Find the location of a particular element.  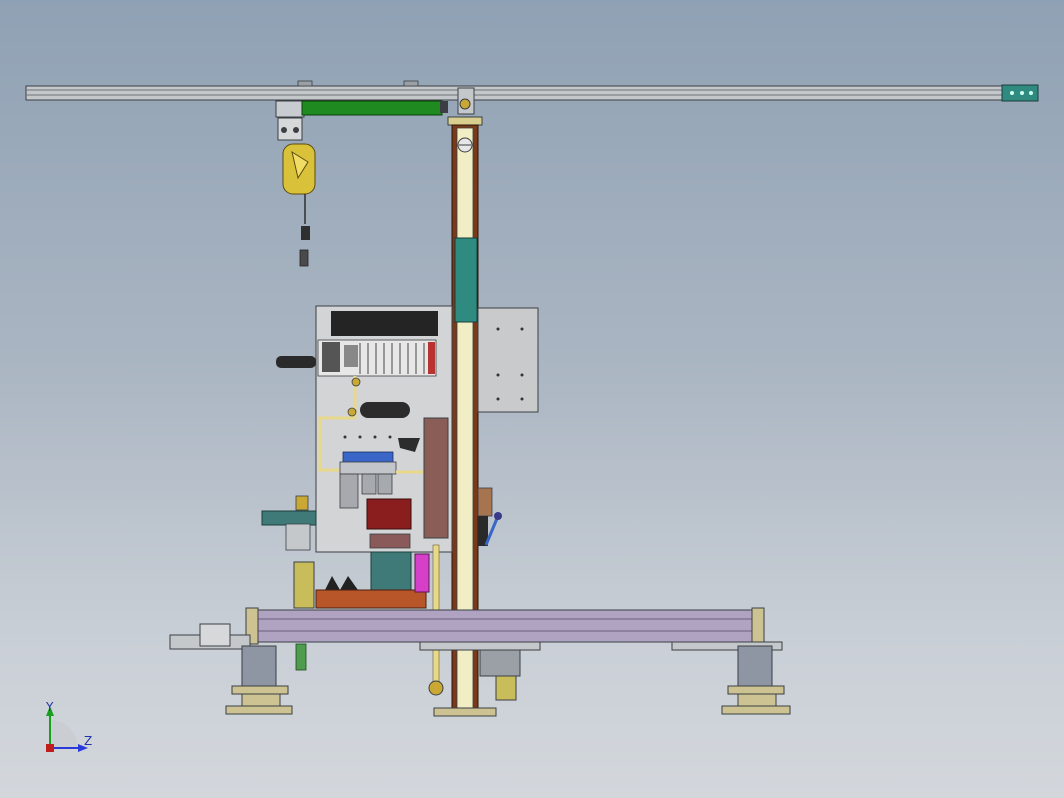

overhead-rail is located at coordinates (532, 91).